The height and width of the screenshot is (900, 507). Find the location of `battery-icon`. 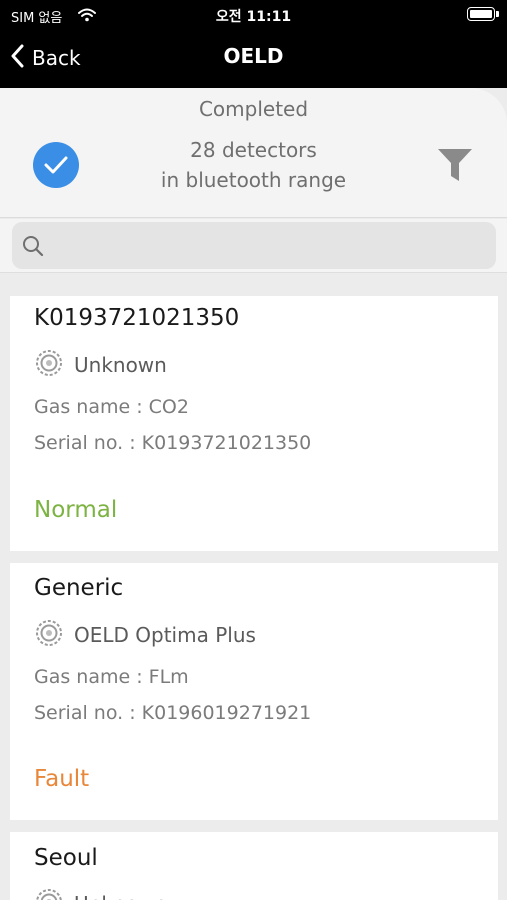

battery-icon is located at coordinates (483, 14).